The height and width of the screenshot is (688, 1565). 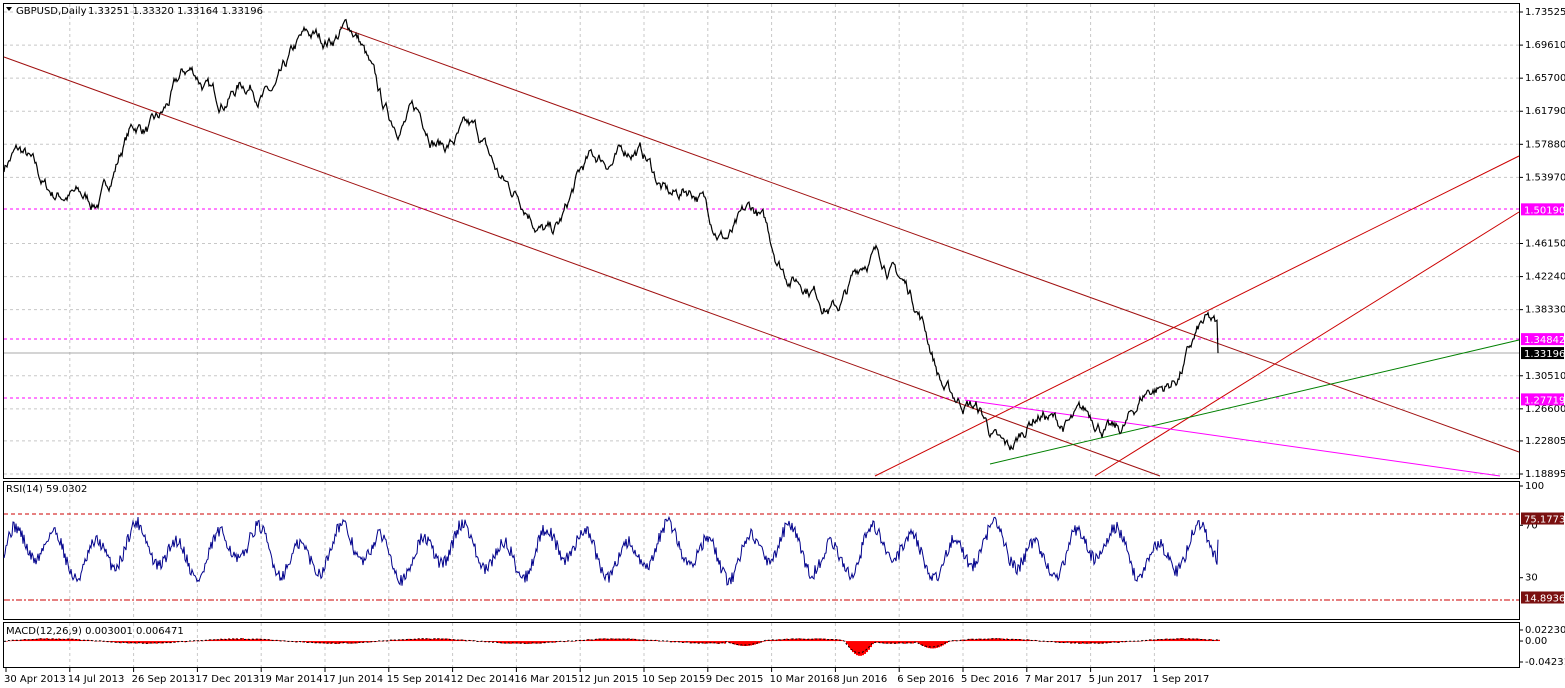 I want to click on rsi-tick-label: 30, so click(x=1531, y=578).